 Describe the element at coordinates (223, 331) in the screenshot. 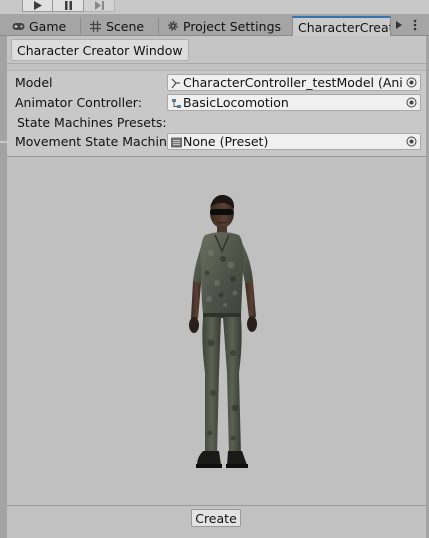

I see `character-model-image` at that location.